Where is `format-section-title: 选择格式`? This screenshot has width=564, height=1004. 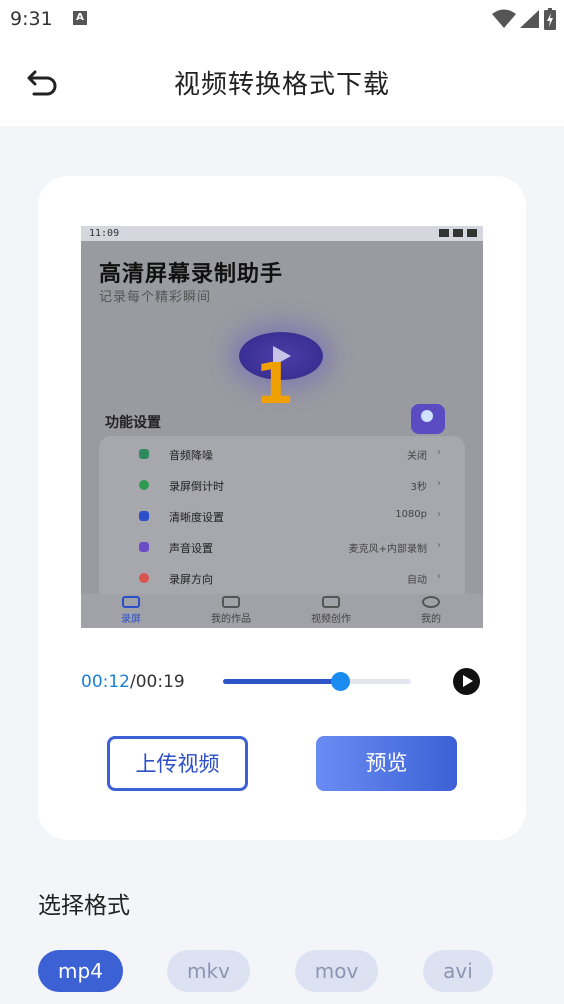
format-section-title: 选择格式 is located at coordinates (84, 906).